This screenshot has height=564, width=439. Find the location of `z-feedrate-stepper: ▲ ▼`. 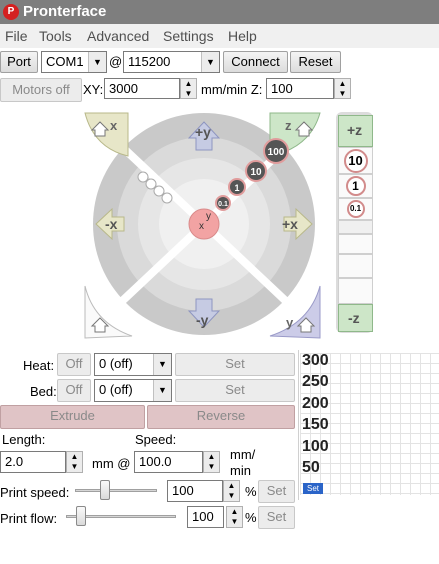

z-feedrate-stepper: ▲ ▼ is located at coordinates (342, 88).